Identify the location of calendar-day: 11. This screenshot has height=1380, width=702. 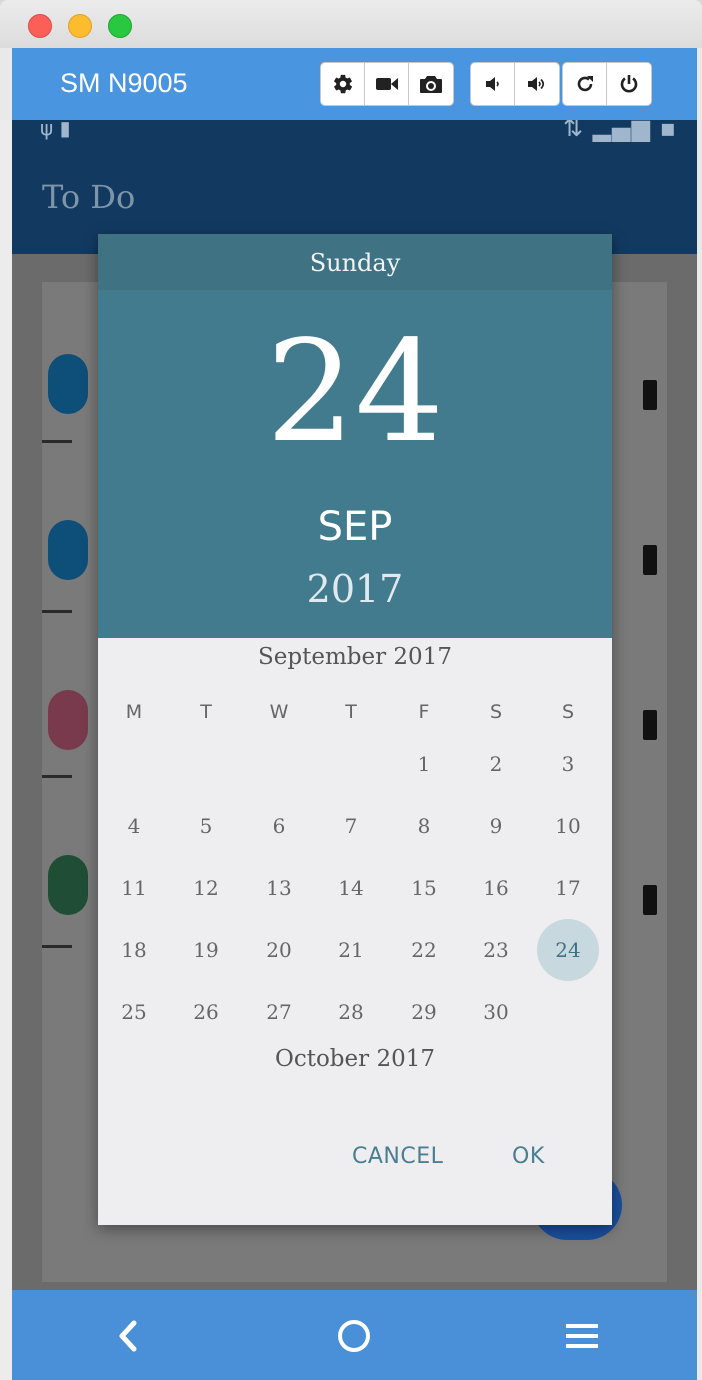
(134, 888).